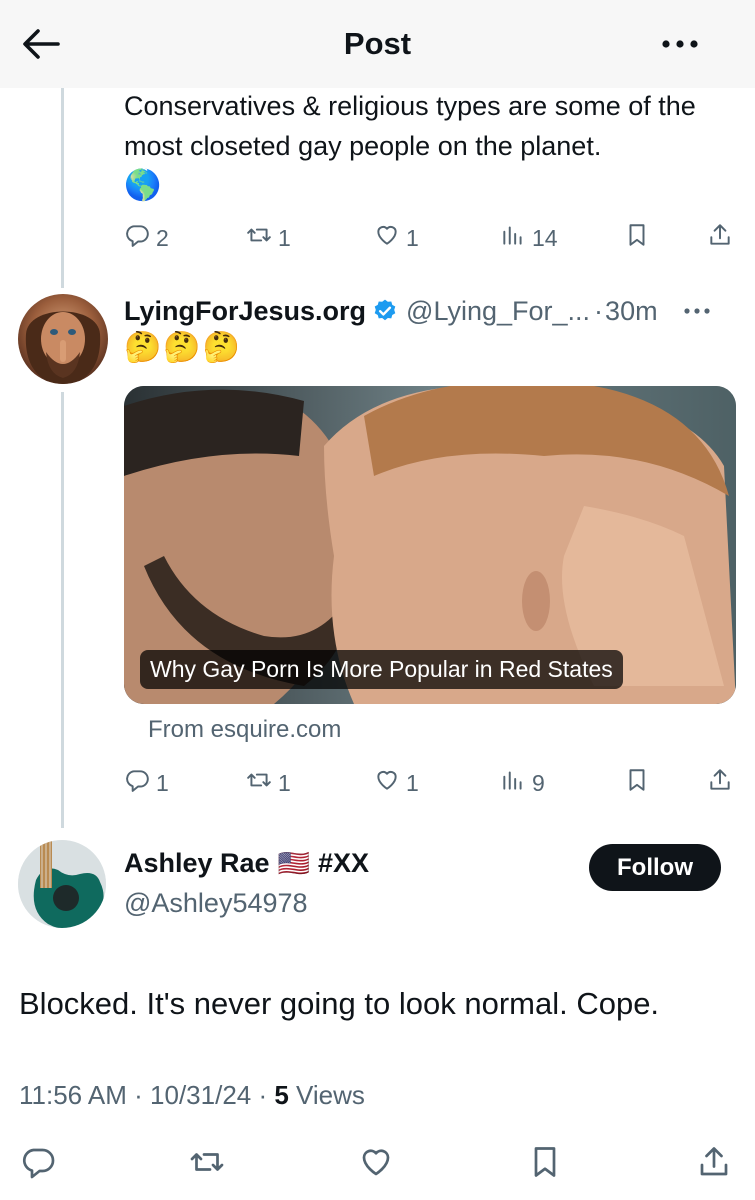  I want to click on globe-emoji: 🌎, so click(143, 185).